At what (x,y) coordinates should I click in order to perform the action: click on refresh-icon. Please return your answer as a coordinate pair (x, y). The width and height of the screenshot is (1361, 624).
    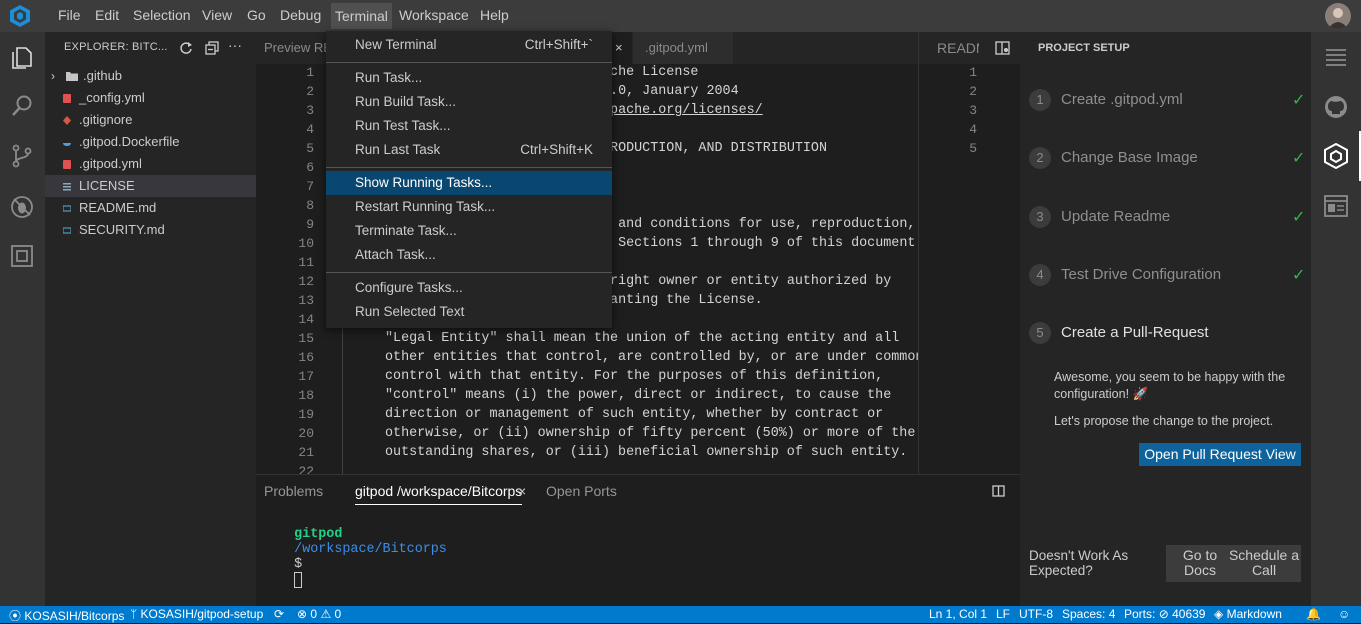
    Looking at the image, I should click on (186, 48).